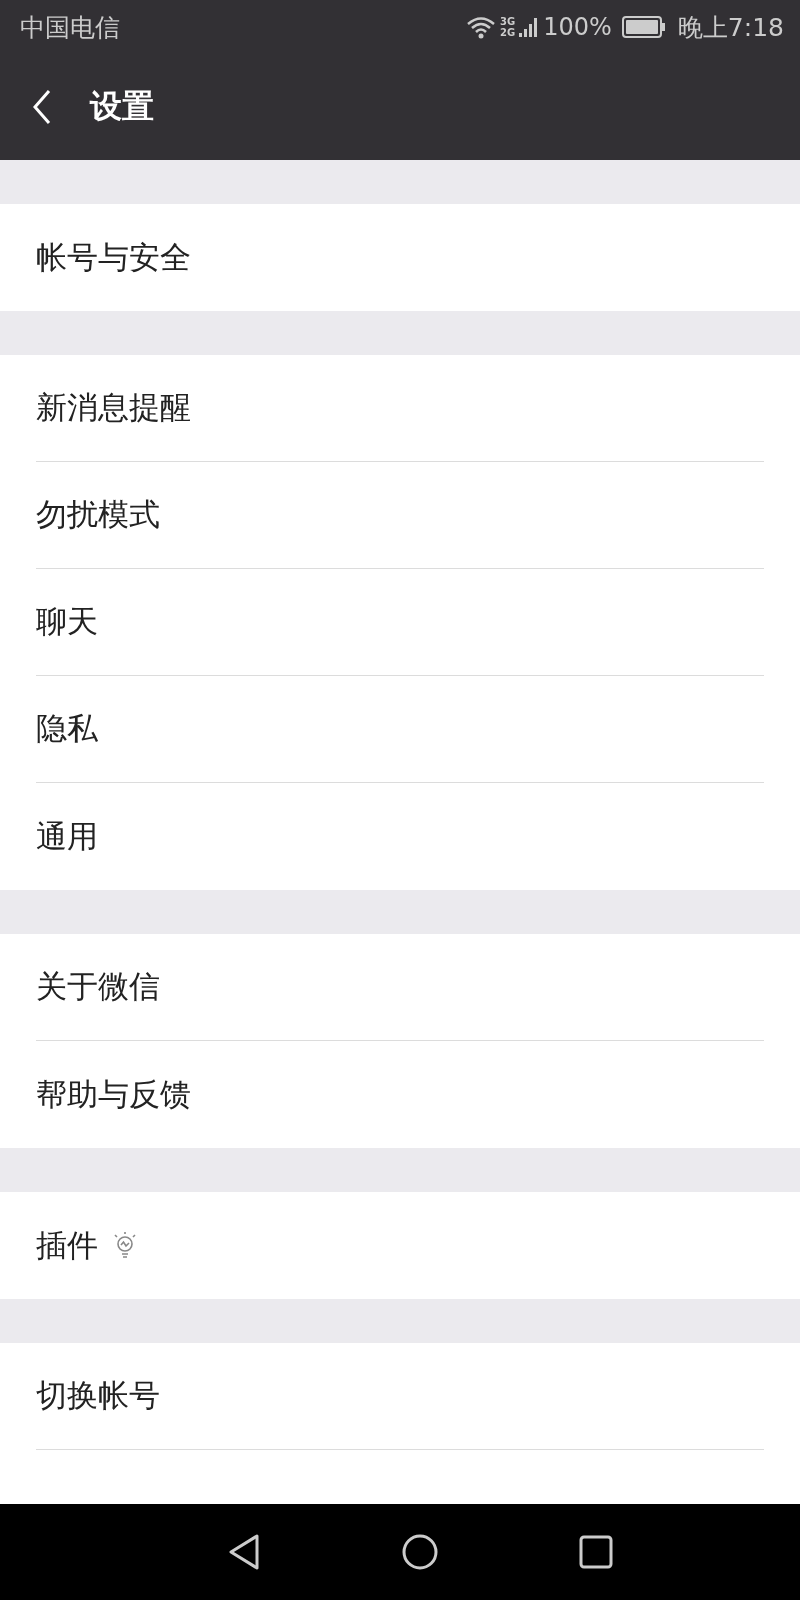  I want to click on settings-item: 帐号与安全, so click(400, 257).